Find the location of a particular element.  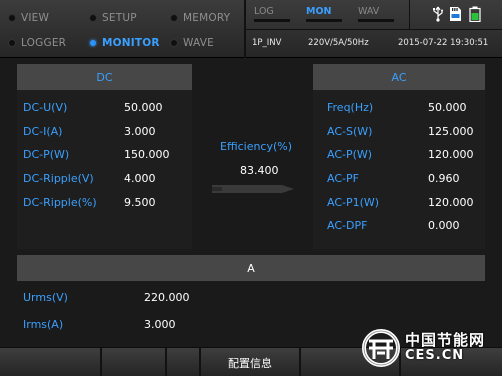

menu-item-memory: MEMORY is located at coordinates (200, 18).